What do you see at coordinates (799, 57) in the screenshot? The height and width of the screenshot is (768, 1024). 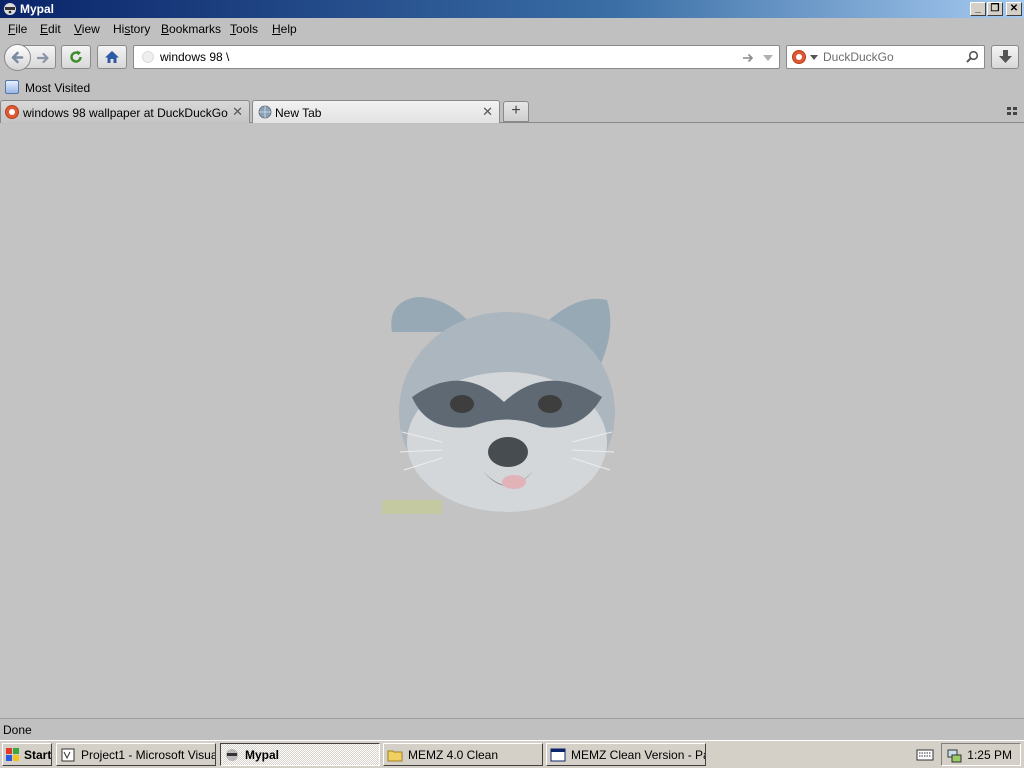 I see `duckduckgo-icon` at bounding box center [799, 57].